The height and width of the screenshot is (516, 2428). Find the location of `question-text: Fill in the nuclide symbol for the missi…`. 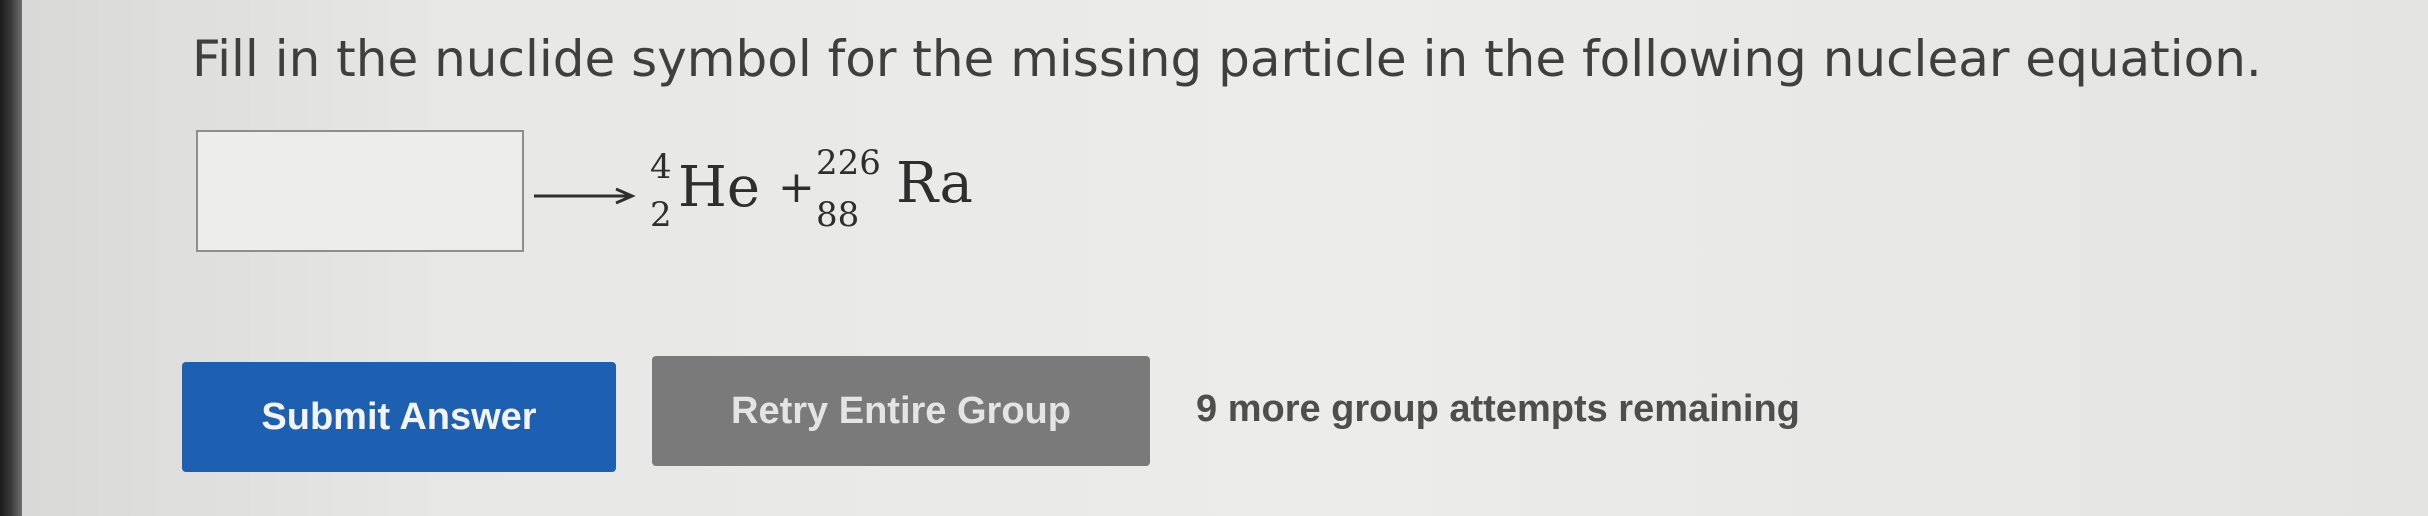

question-text: Fill in the nuclide symbol for the missi… is located at coordinates (1227, 59).